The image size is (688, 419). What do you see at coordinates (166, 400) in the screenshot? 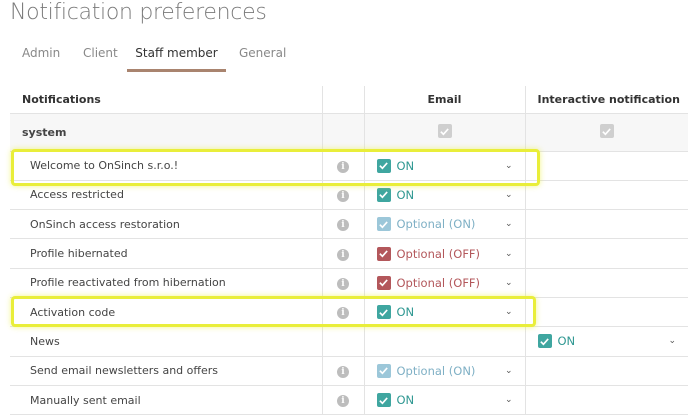
I see `notification-label: Manually sent email` at bounding box center [166, 400].